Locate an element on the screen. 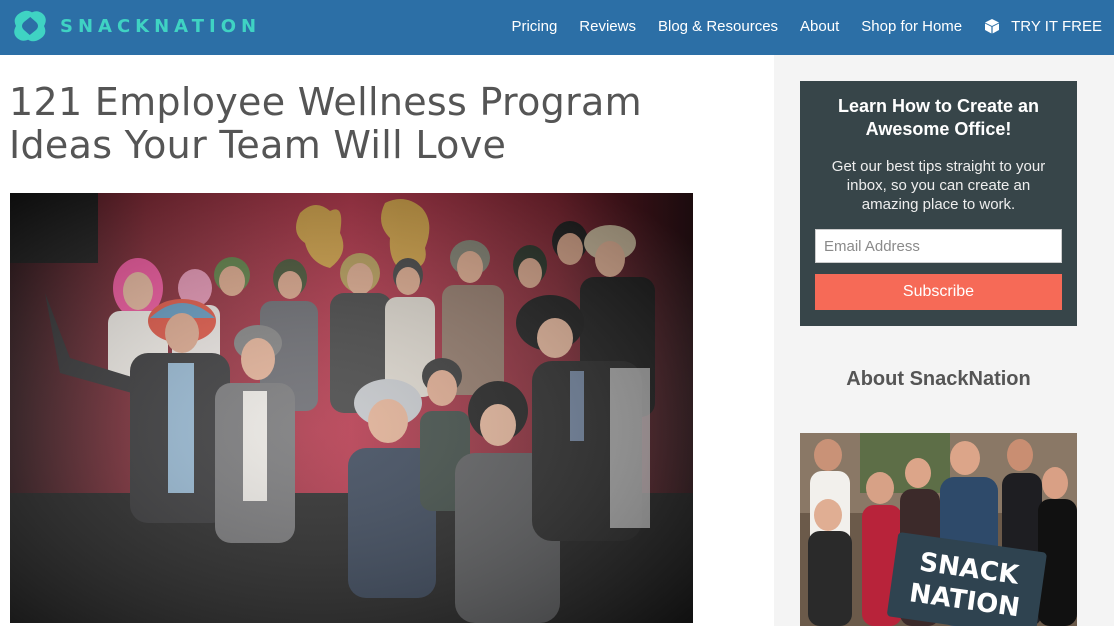 This screenshot has width=1114, height=626. try-it-free-link: TRY IT FREE is located at coordinates (1043, 26).